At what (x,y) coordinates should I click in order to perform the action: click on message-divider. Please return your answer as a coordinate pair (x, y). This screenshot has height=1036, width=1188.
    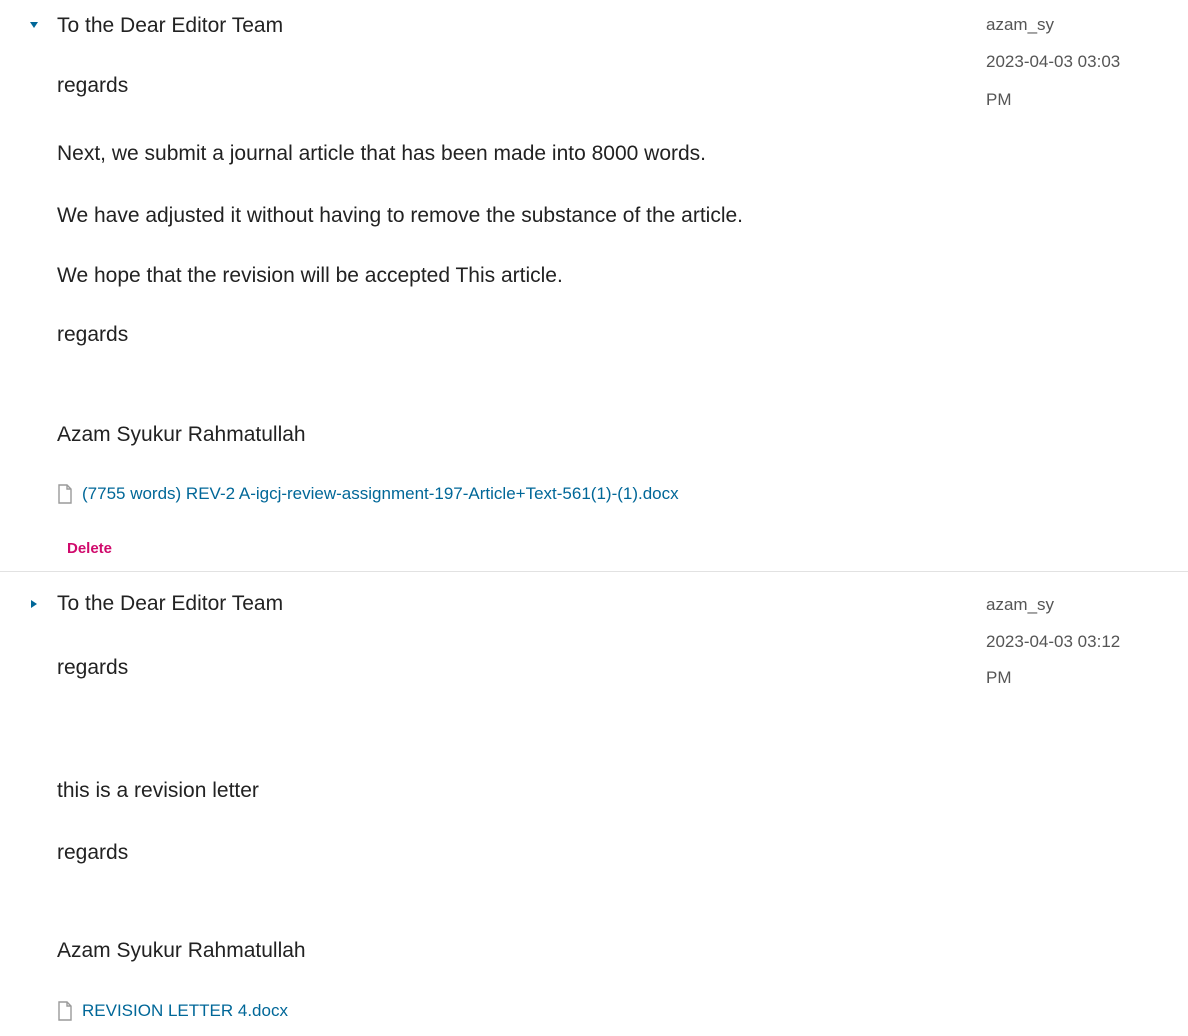
    Looking at the image, I should click on (594, 571).